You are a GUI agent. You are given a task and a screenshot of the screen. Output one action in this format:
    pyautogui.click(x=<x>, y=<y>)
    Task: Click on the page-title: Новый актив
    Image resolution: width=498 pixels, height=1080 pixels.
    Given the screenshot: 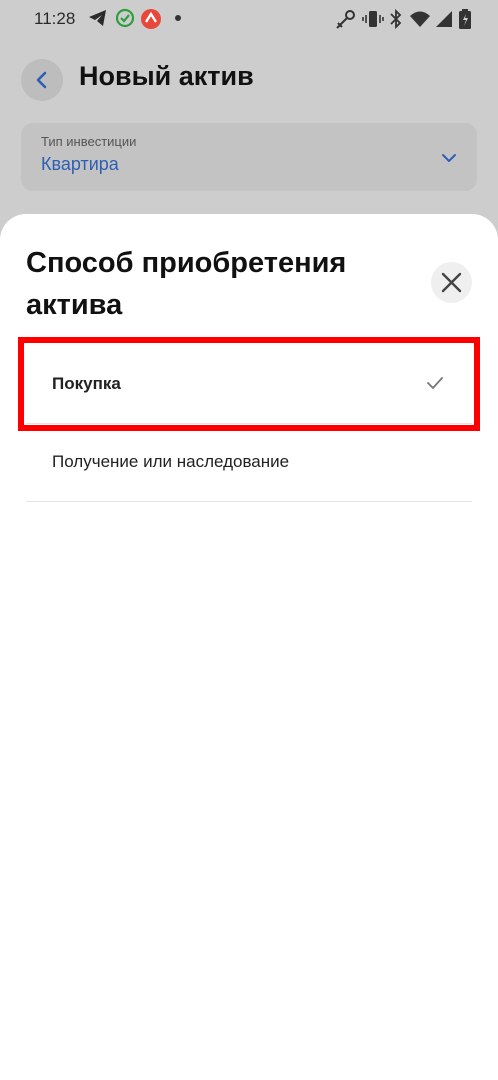 What is the action you would take?
    pyautogui.click(x=166, y=76)
    